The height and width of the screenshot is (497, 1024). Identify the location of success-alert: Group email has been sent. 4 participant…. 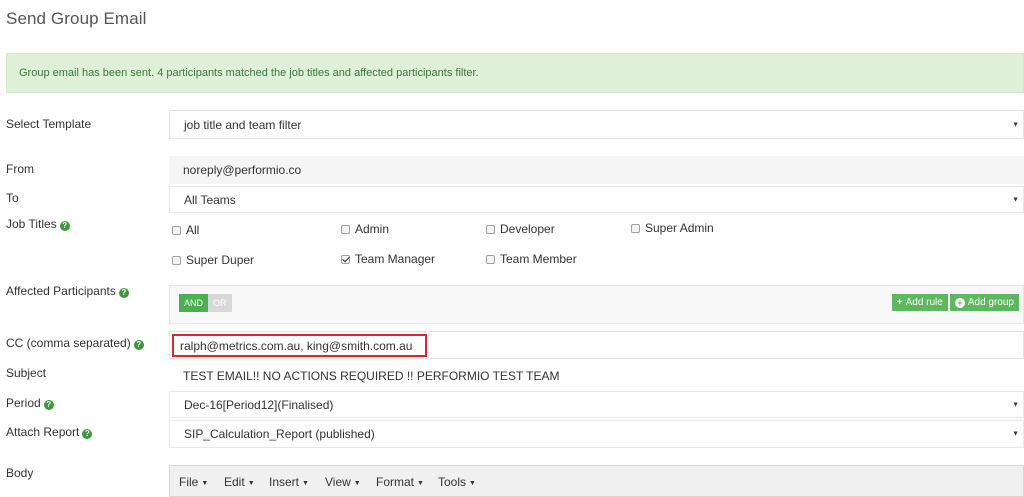
(515, 73).